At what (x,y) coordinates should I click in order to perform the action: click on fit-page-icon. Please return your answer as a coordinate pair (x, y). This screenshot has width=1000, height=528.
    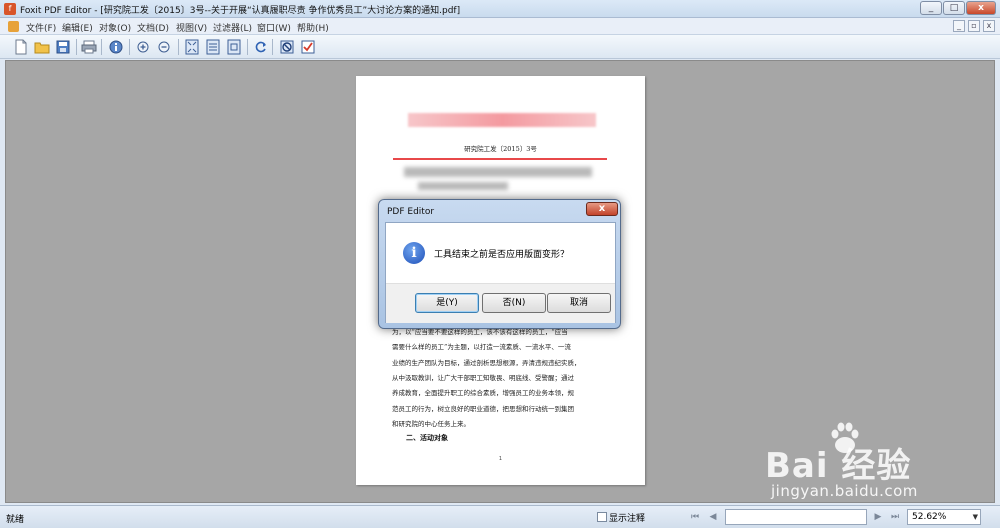
    Looking at the image, I should click on (192, 47).